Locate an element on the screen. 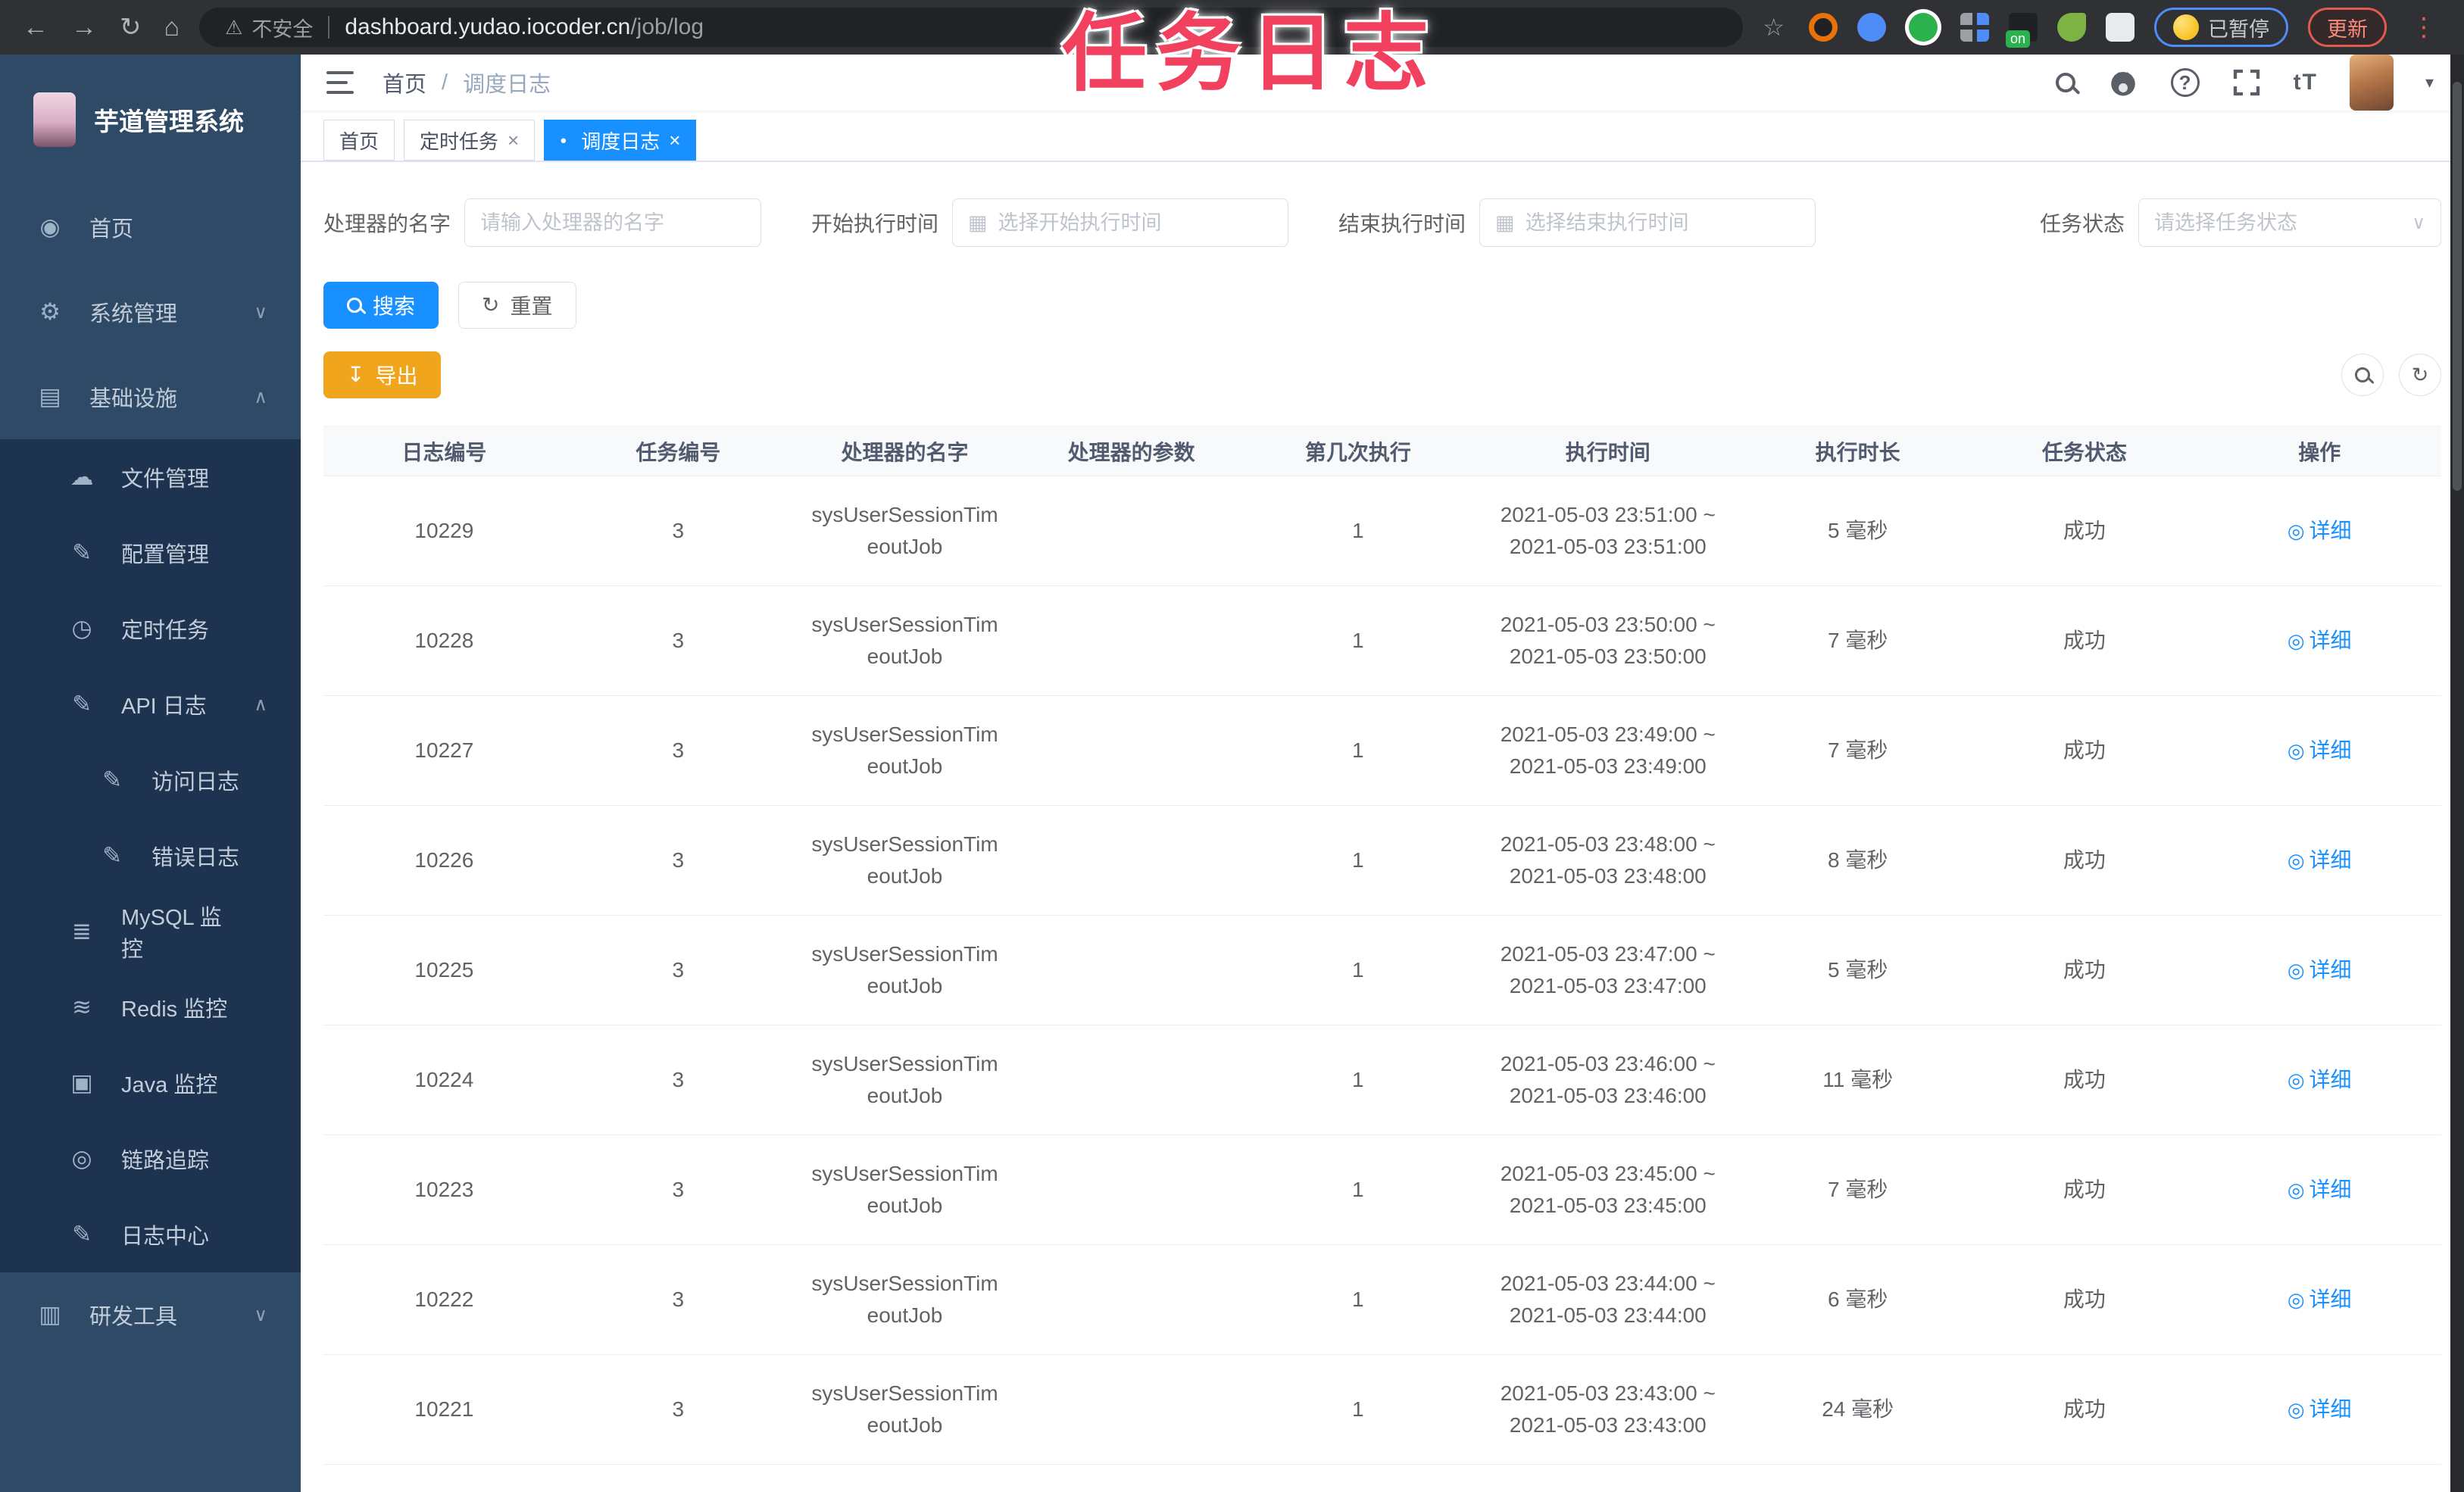 The height and width of the screenshot is (1492, 2464). sidebar-item-error-log: ✎ 错误日志 is located at coordinates (150, 856).